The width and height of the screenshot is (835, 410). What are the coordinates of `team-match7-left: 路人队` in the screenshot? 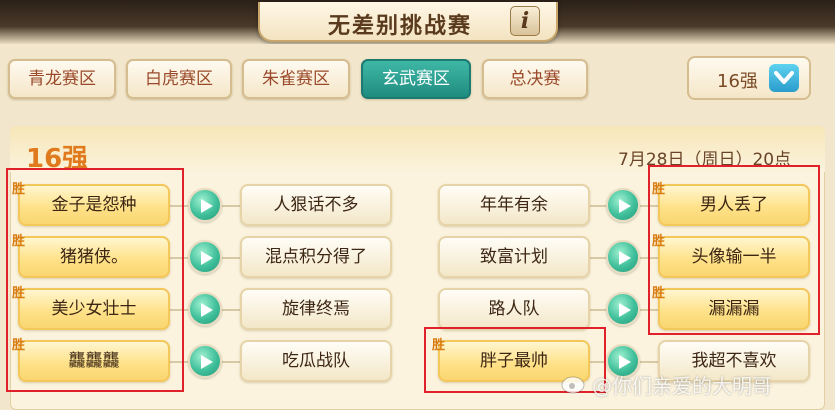 It's located at (514, 309).